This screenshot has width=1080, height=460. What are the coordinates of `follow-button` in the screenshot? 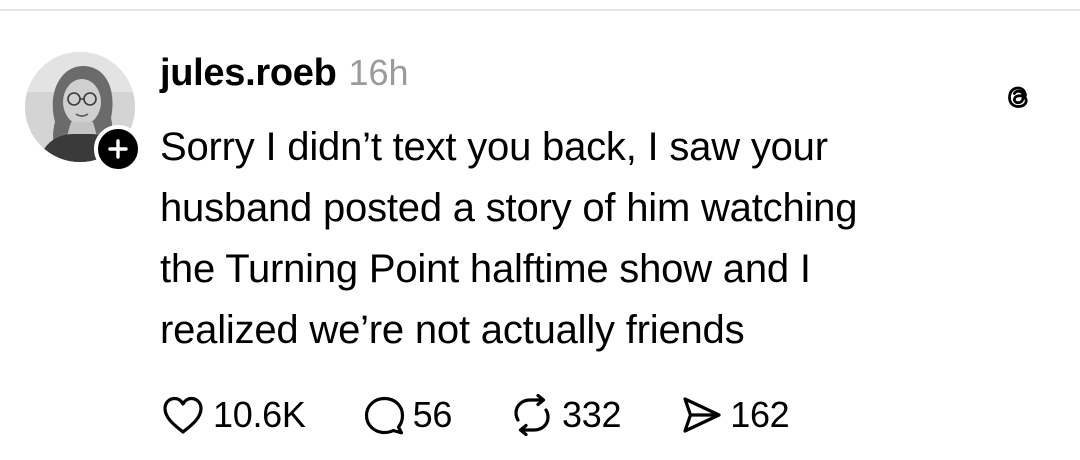 It's located at (118, 149).